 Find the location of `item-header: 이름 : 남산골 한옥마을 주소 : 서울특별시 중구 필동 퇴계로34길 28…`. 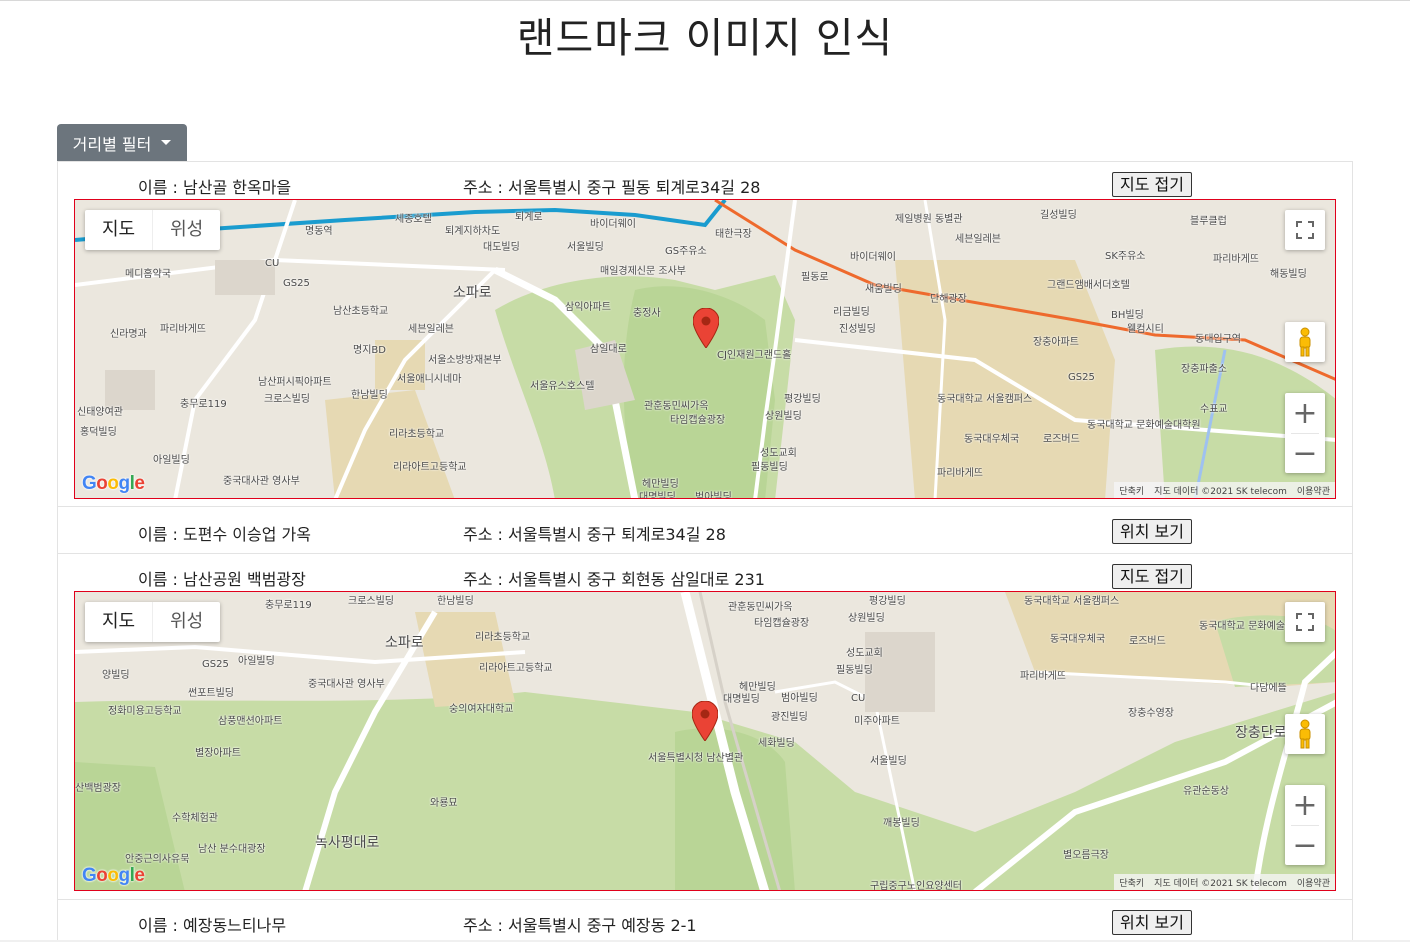

item-header: 이름 : 남산골 한옥마을 주소 : 서울특별시 중구 필동 퇴계로34길 28… is located at coordinates (705, 185).